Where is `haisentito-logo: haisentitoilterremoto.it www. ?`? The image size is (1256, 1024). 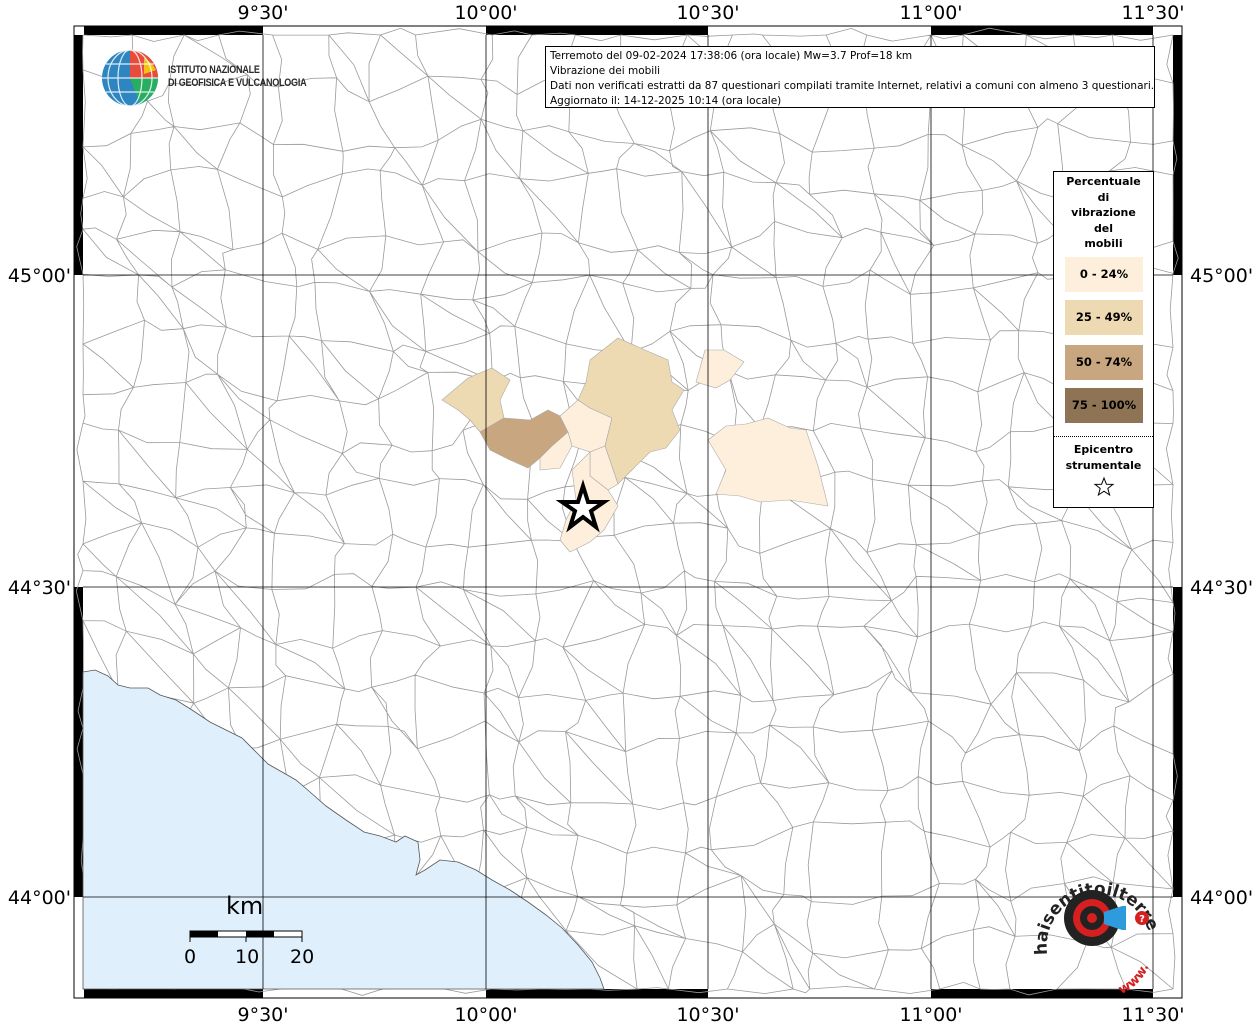 haisentito-logo: haisentitoilterremoto.it www. ? is located at coordinates (1096, 933).